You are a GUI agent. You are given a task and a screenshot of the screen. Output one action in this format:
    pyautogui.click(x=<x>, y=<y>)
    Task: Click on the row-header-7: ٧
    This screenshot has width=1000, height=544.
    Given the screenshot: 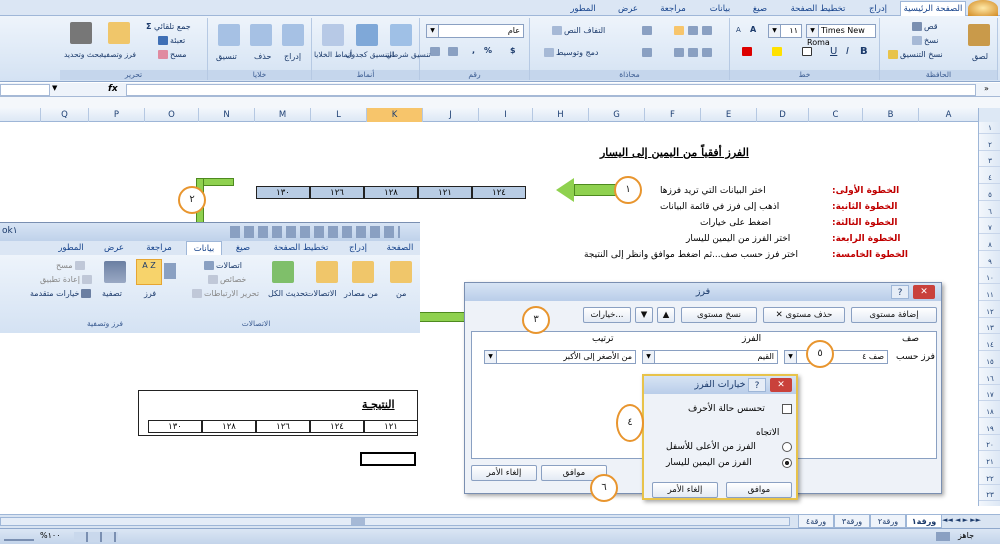 What is the action you would take?
    pyautogui.click(x=989, y=228)
    